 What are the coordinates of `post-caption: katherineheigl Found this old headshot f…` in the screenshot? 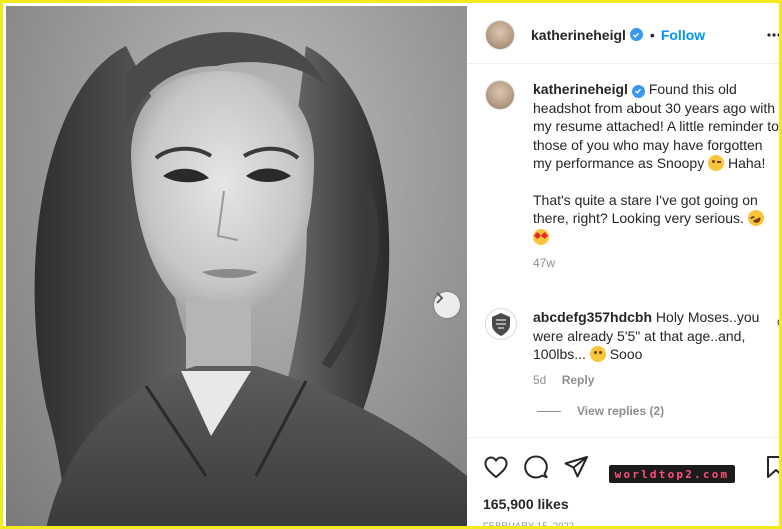 It's located at (632, 175).